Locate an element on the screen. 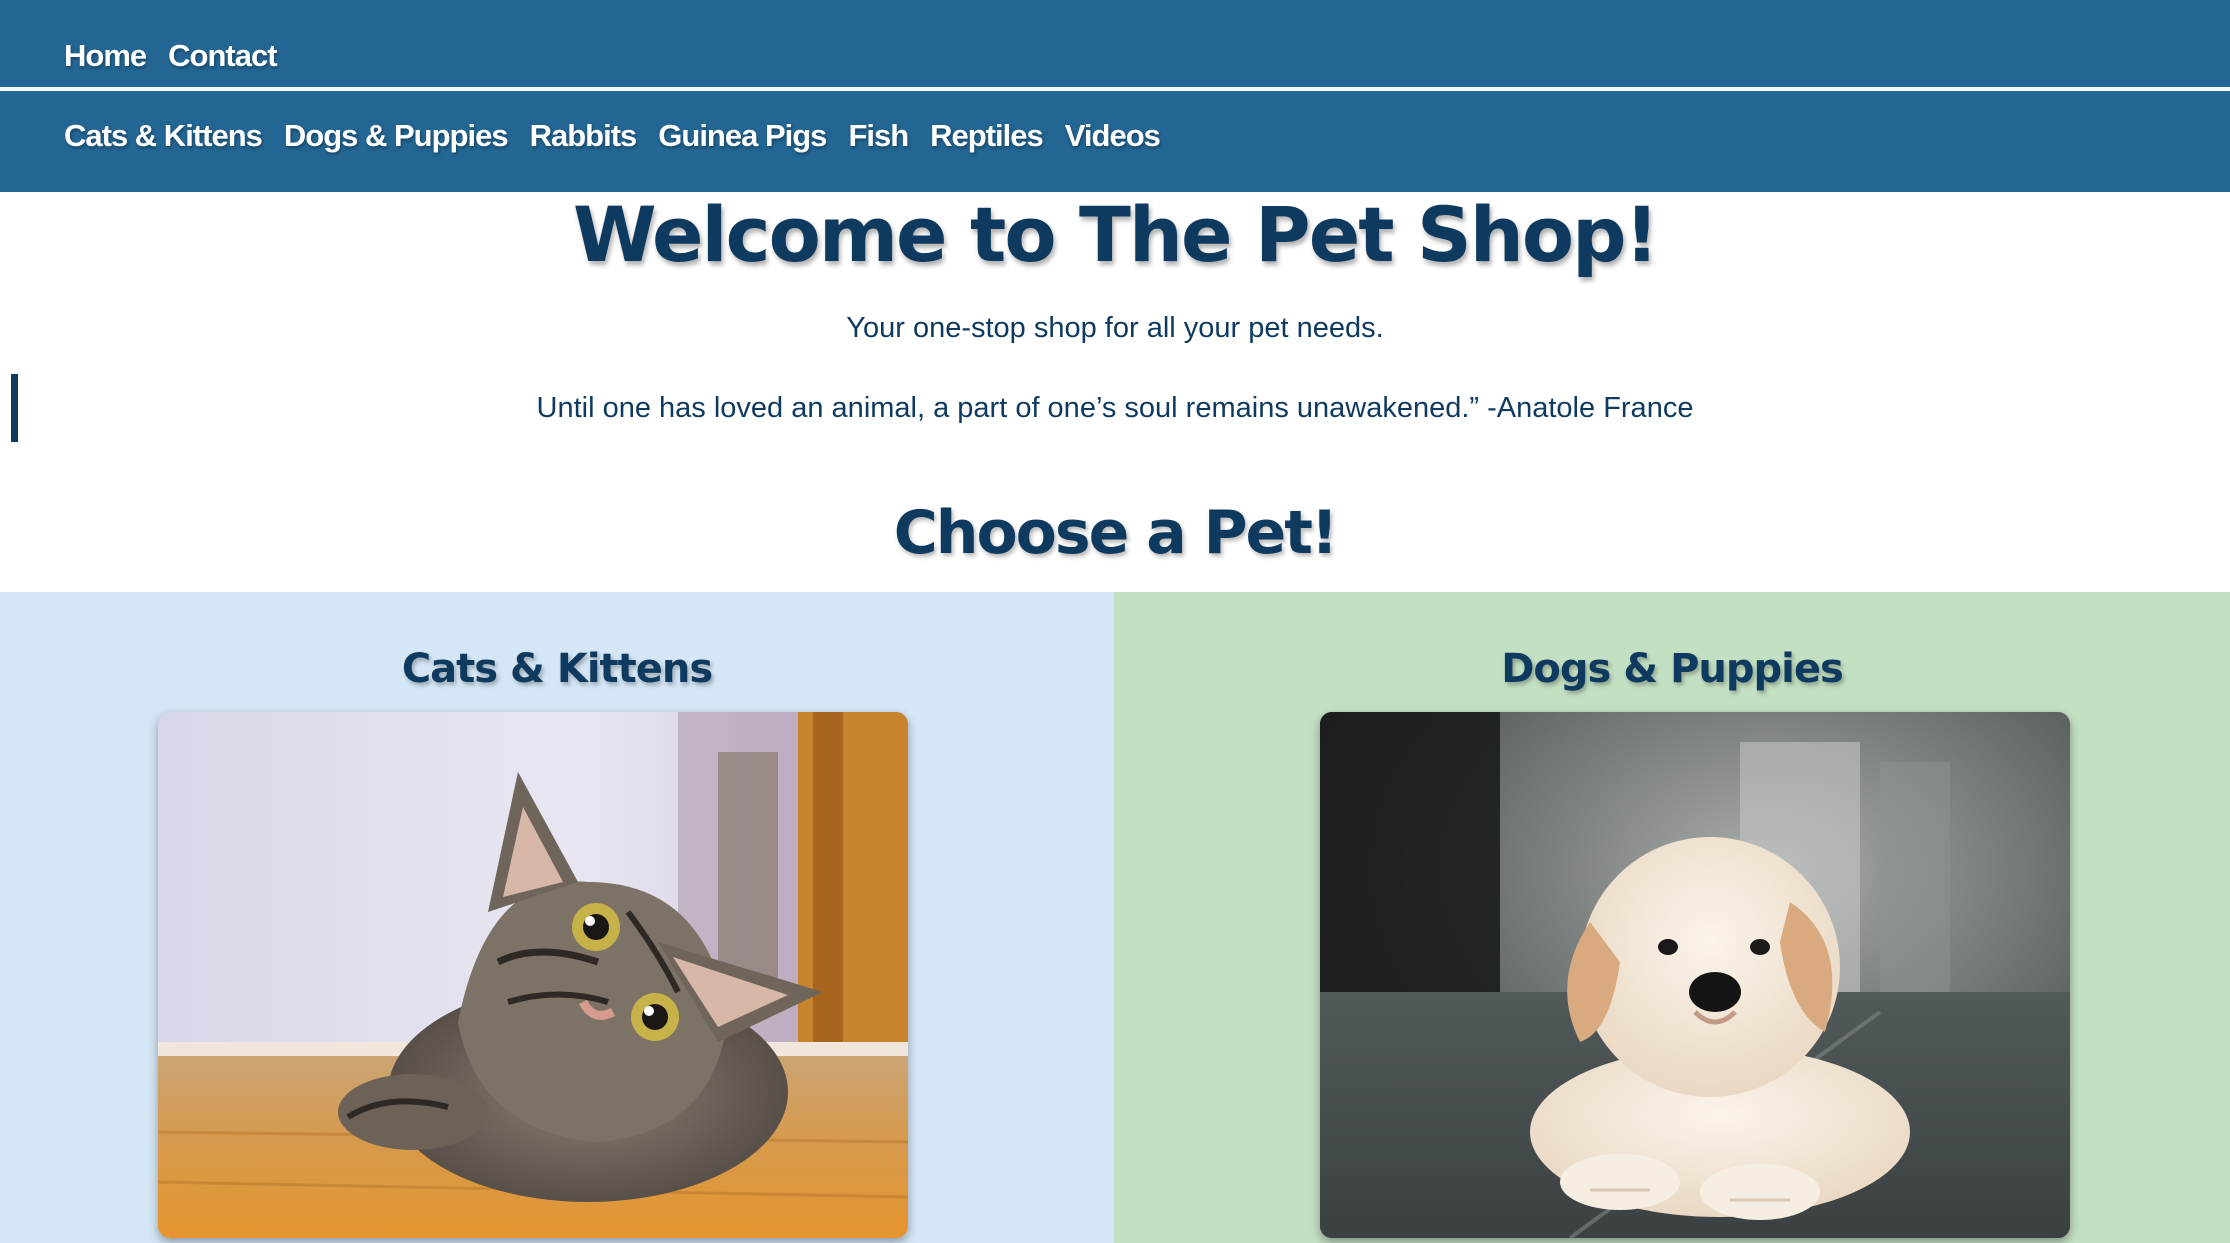 The height and width of the screenshot is (1243, 2230). golden-puppy-photo is located at coordinates (1695, 975).